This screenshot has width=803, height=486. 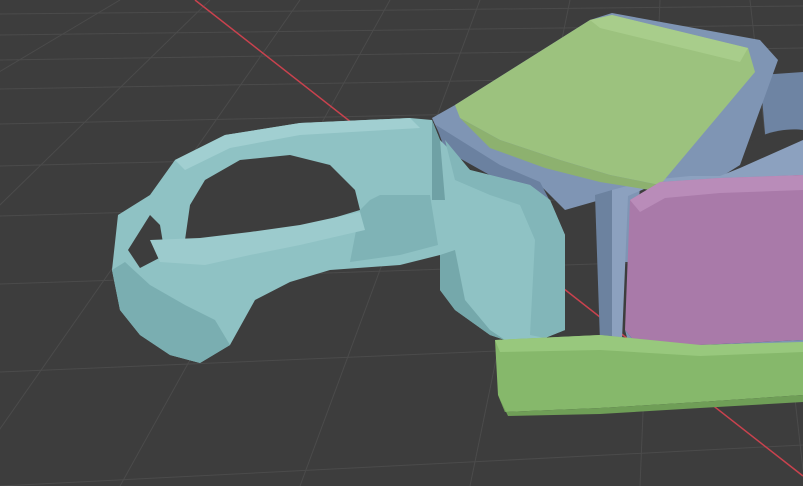 What do you see at coordinates (714, 265) in the screenshot?
I see `door-panel` at bounding box center [714, 265].